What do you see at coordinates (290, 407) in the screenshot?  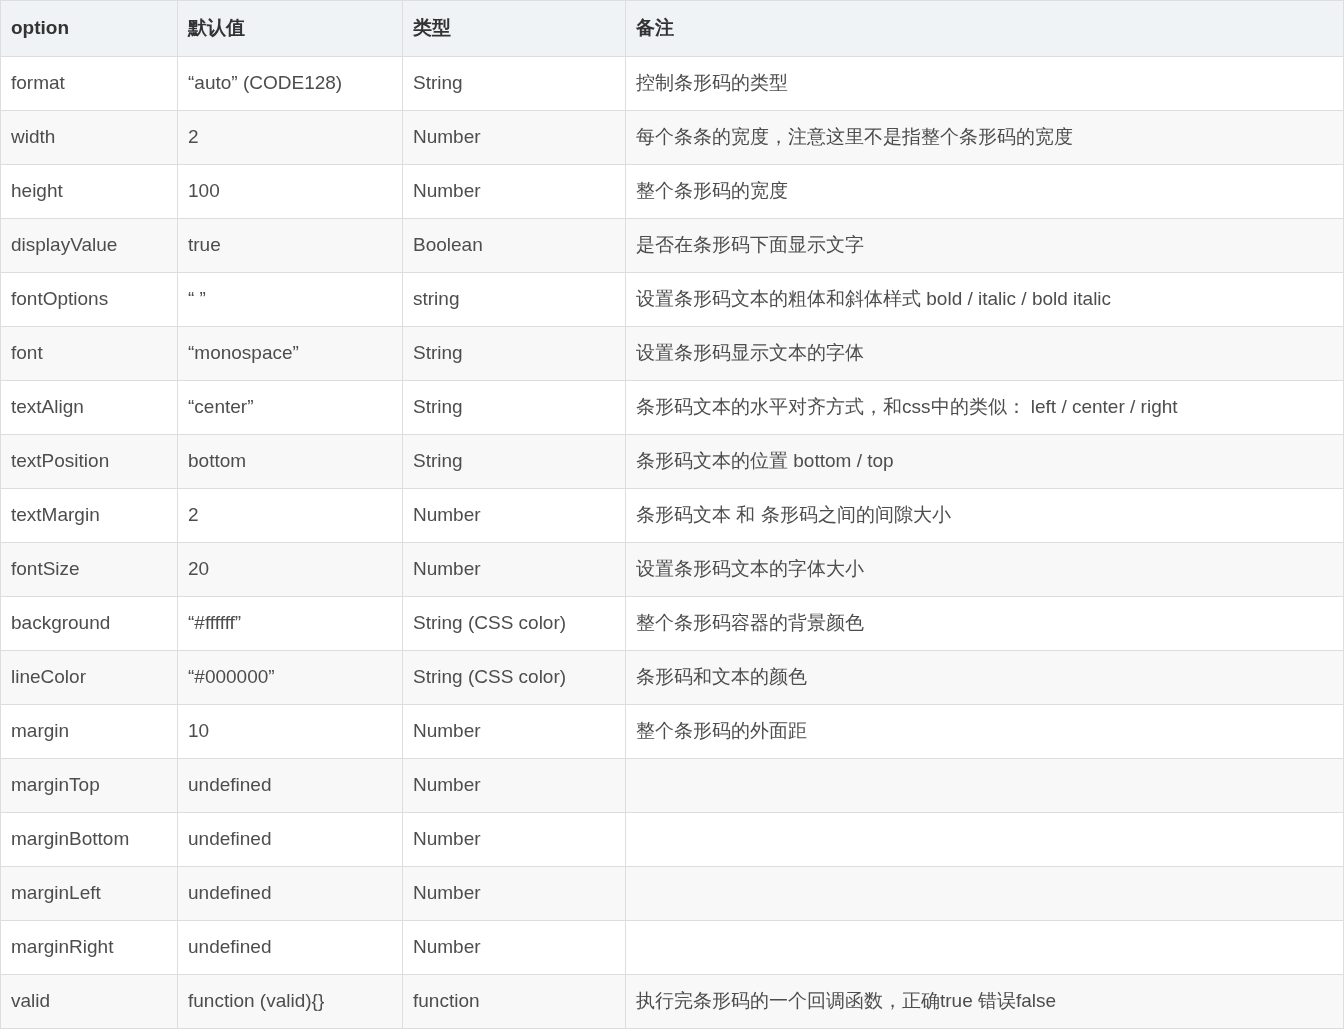 I see `table-cell: “center”` at bounding box center [290, 407].